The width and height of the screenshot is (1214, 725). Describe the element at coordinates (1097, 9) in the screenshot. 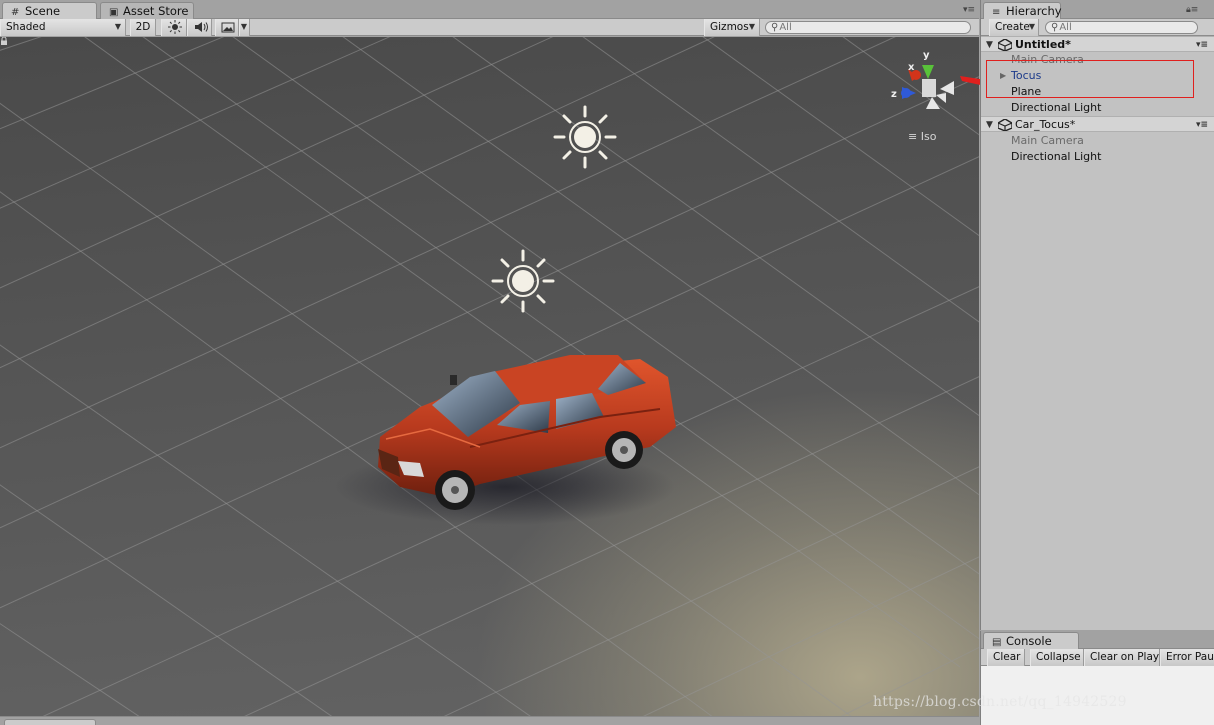

I see `hierarchy-tabbar: ≡ Hierarchy 🔒︎≡` at that location.